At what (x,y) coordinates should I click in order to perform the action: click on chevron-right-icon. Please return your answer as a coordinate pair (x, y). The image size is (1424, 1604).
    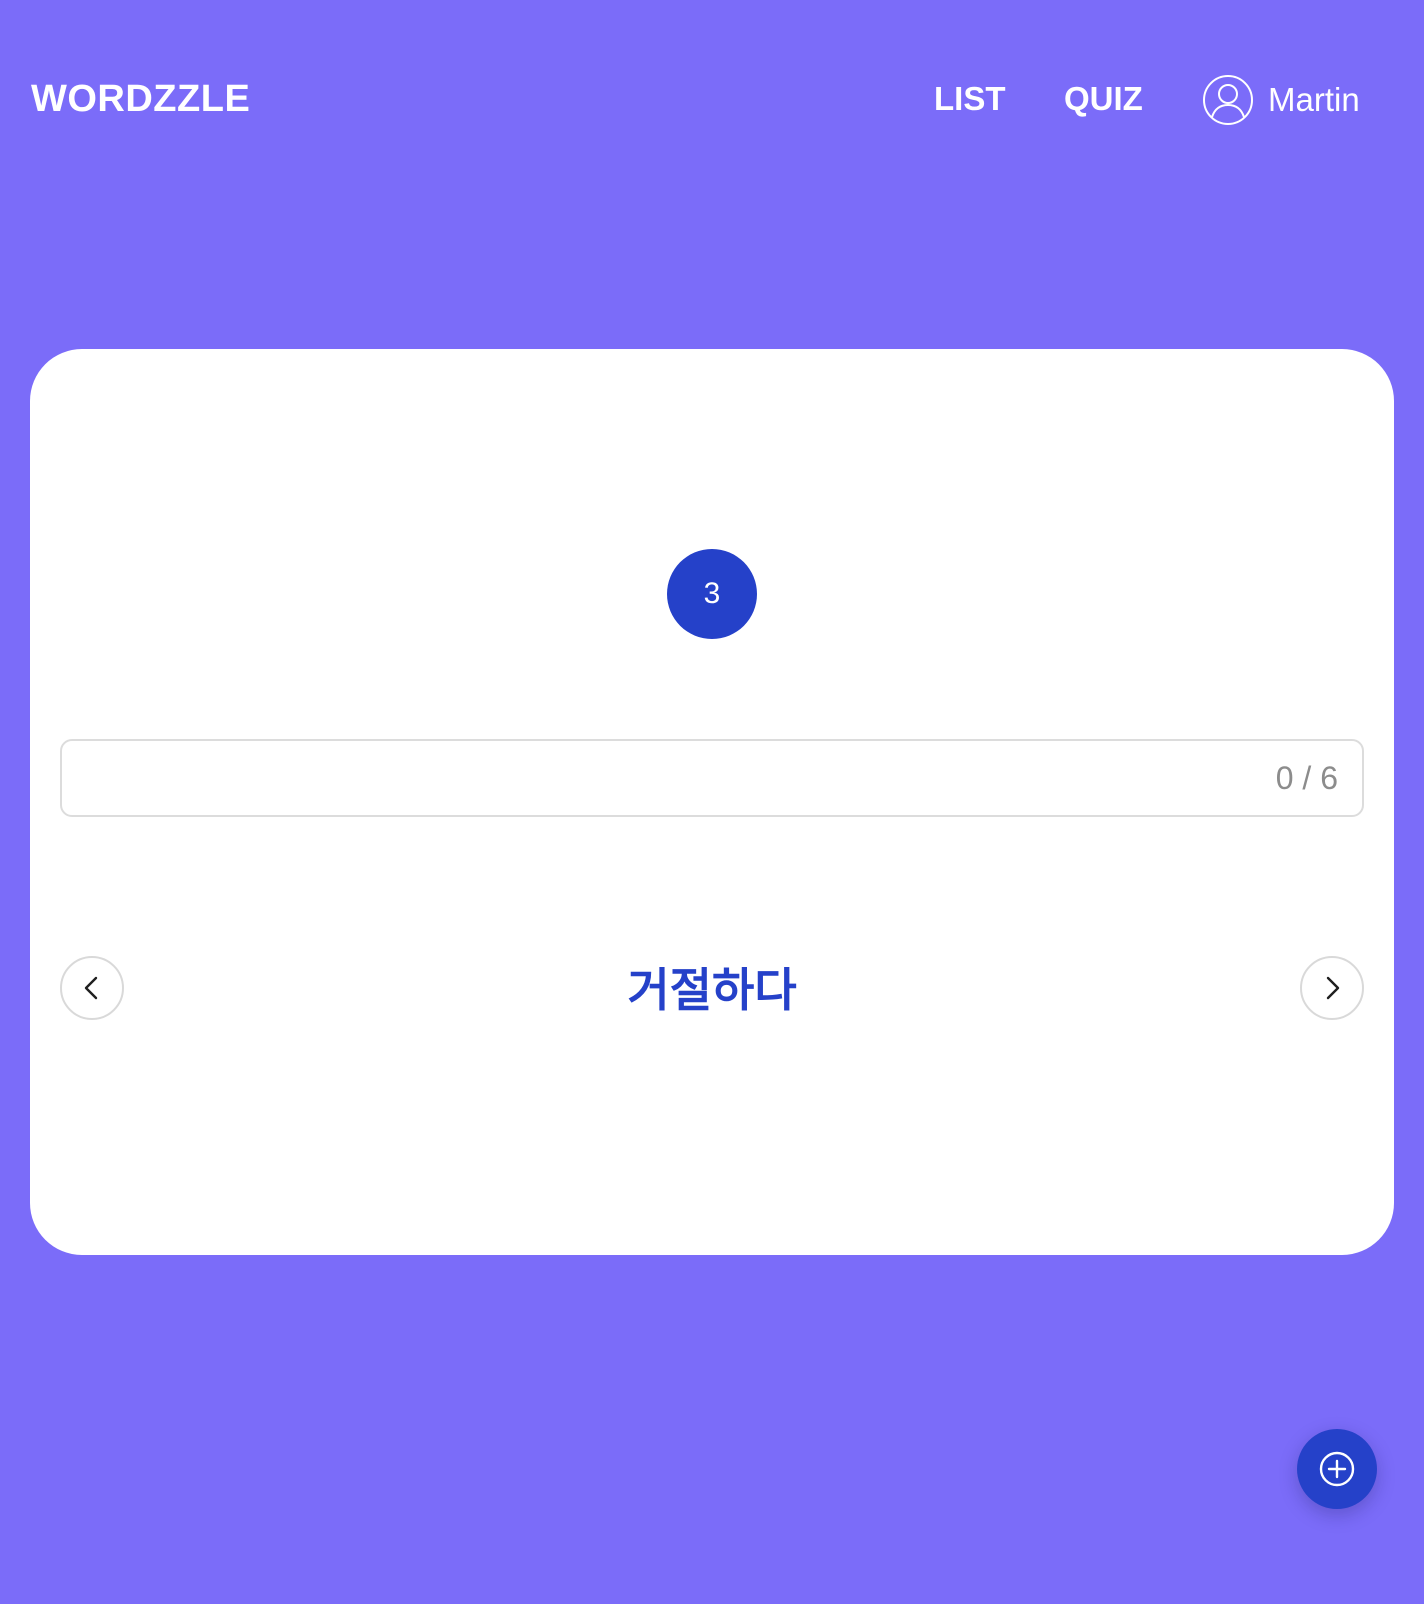
    Looking at the image, I should click on (1333, 988).